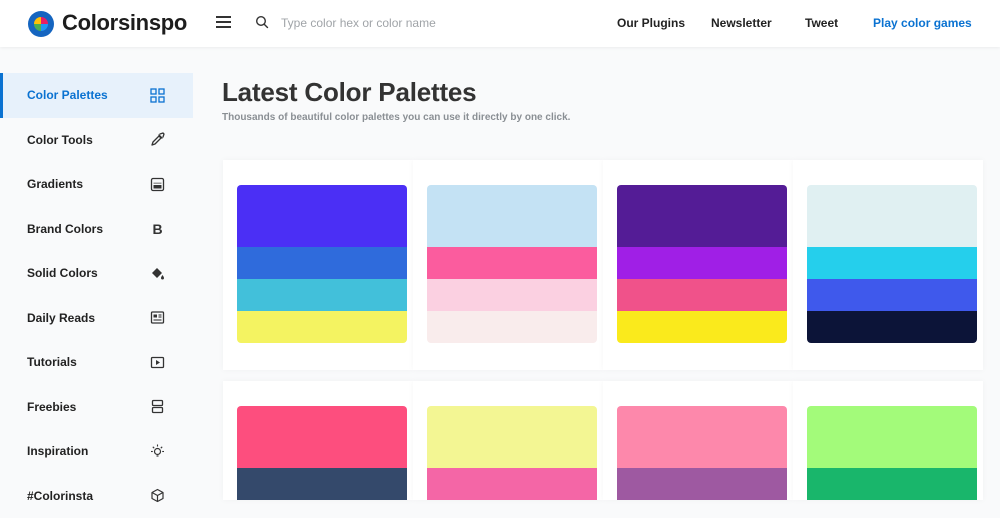 This screenshot has width=1000, height=518. What do you see at coordinates (349, 92) in the screenshot?
I see `page-title: Latest Color Palettes` at bounding box center [349, 92].